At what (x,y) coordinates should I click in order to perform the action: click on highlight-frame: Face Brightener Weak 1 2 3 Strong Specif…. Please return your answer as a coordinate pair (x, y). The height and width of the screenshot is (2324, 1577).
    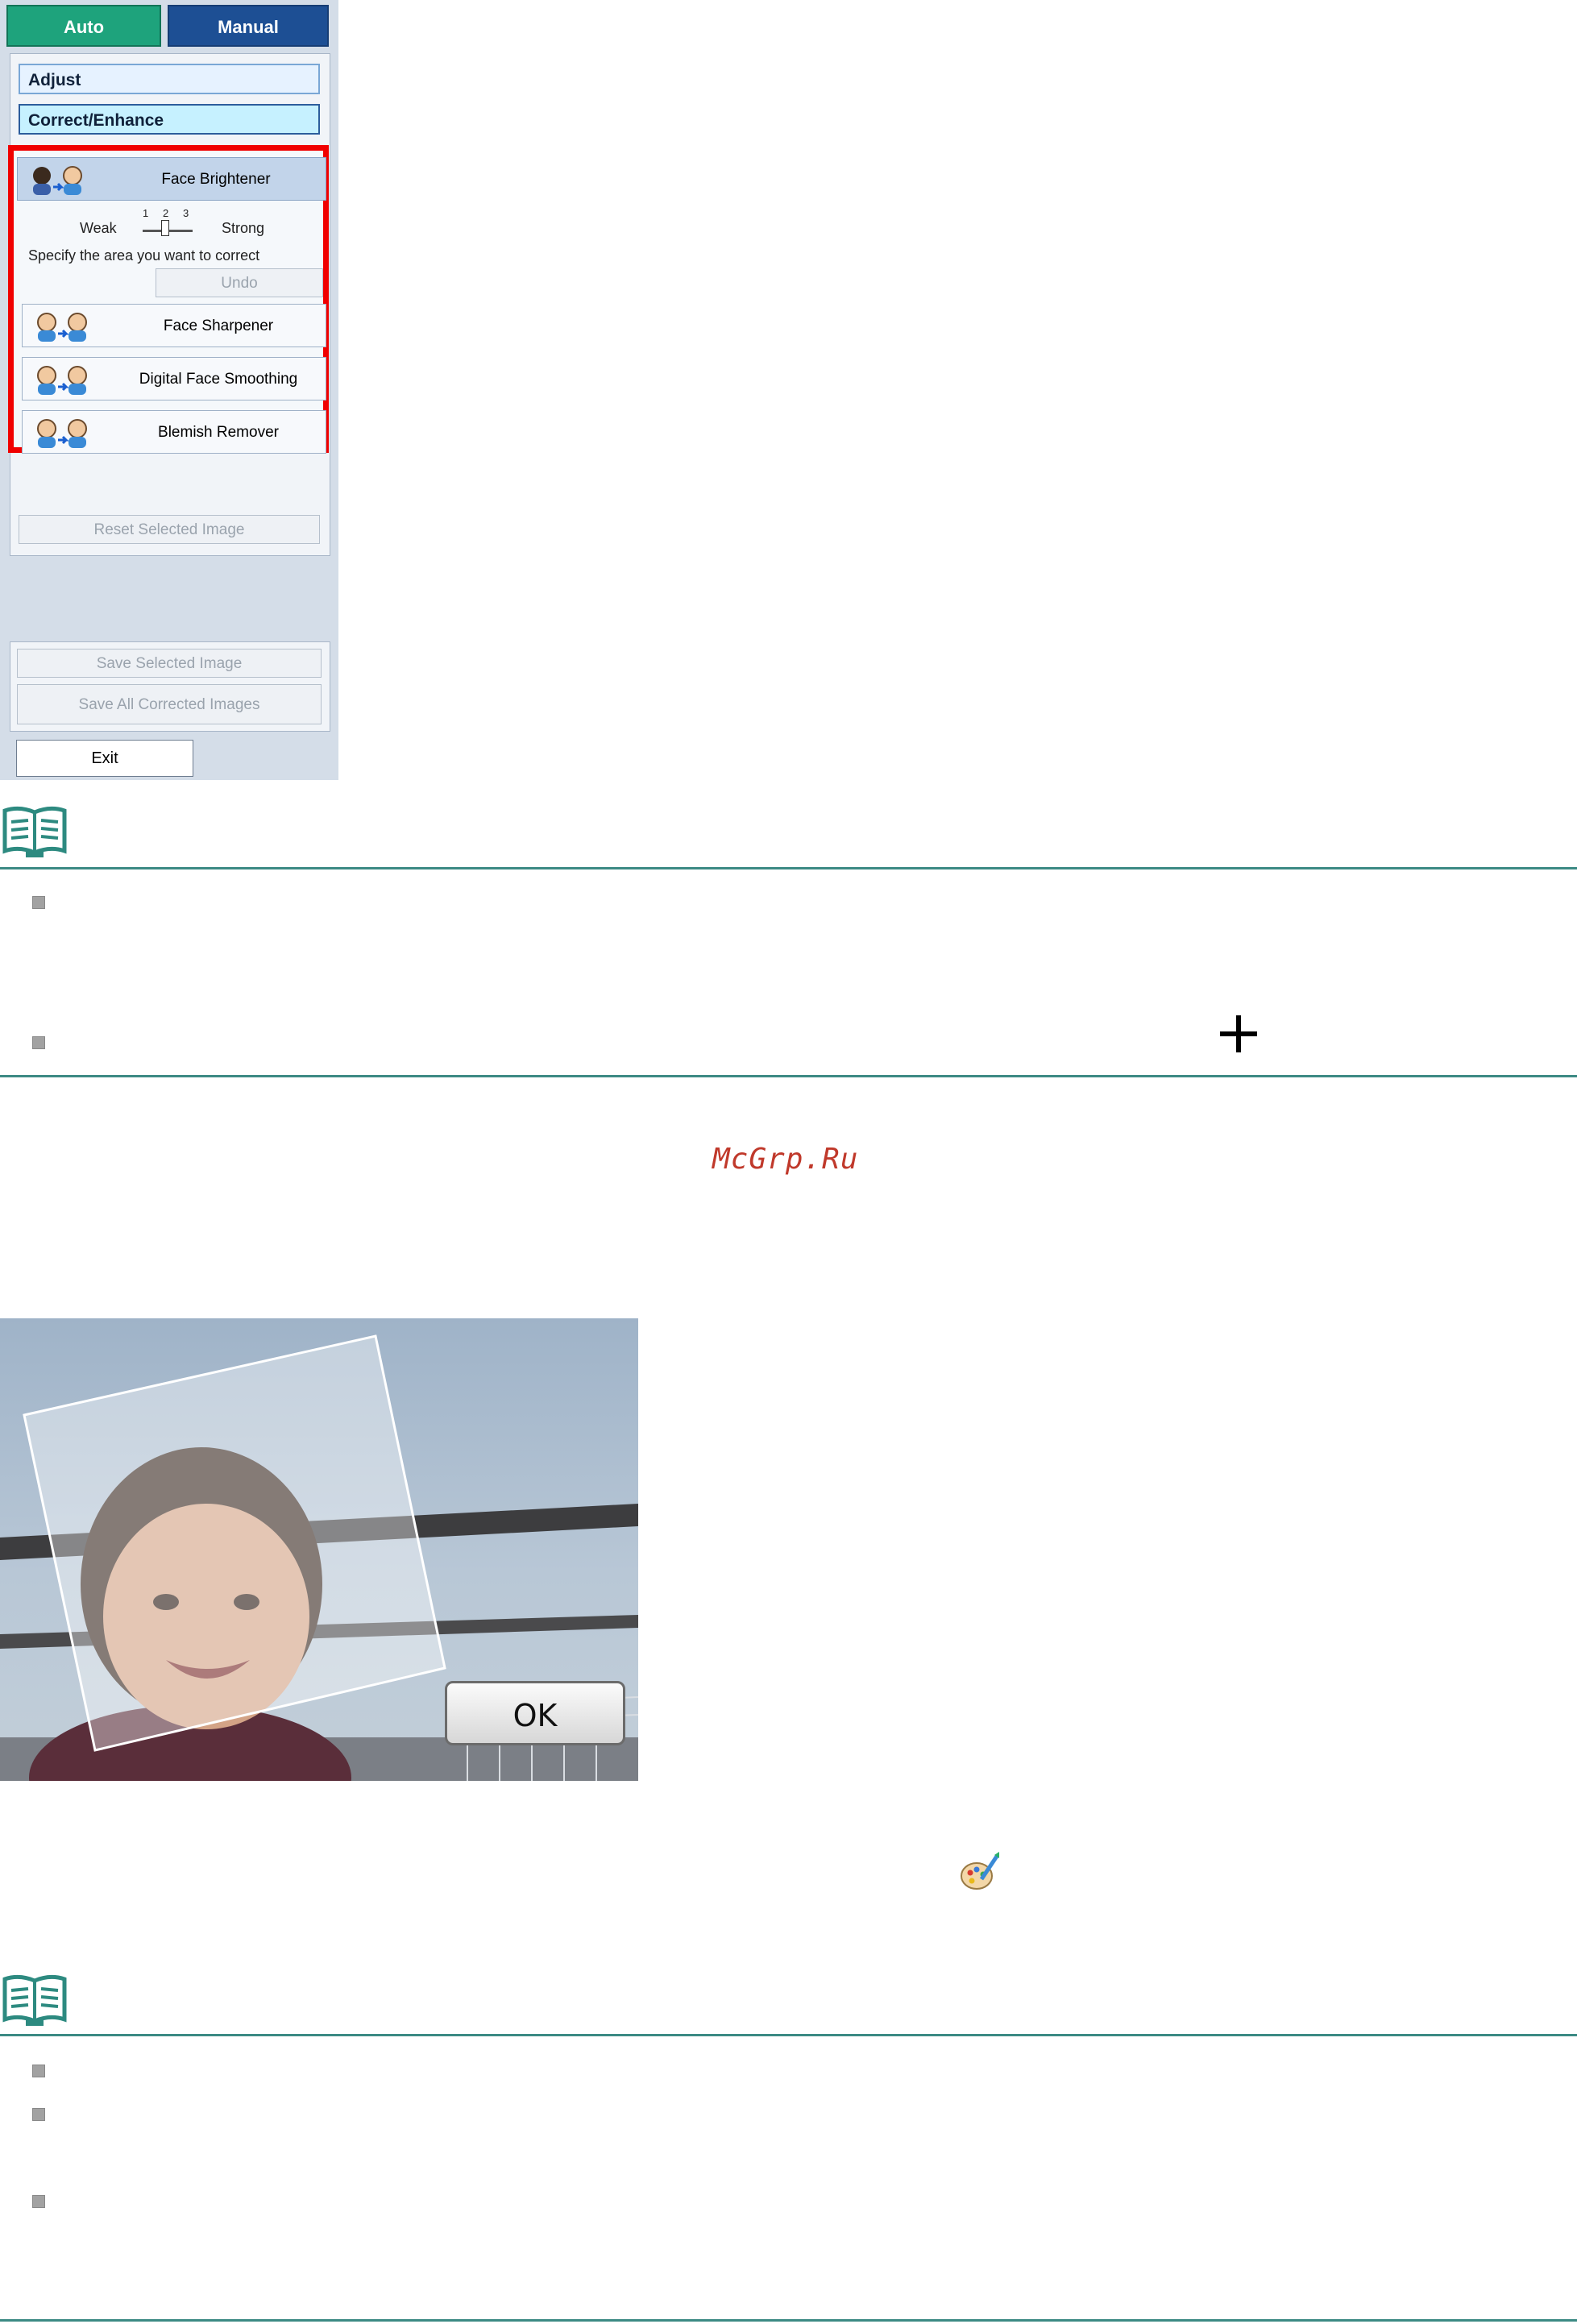
    Looking at the image, I should click on (168, 299).